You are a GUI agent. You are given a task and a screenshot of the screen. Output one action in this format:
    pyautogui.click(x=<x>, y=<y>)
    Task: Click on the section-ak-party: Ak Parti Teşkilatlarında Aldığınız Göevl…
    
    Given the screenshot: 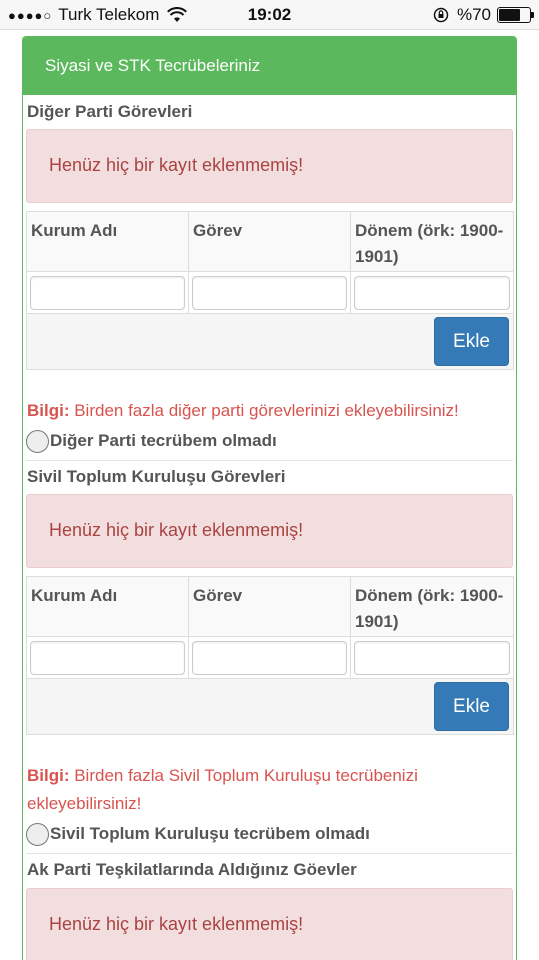 What is the action you would take?
    pyautogui.click(x=269, y=907)
    